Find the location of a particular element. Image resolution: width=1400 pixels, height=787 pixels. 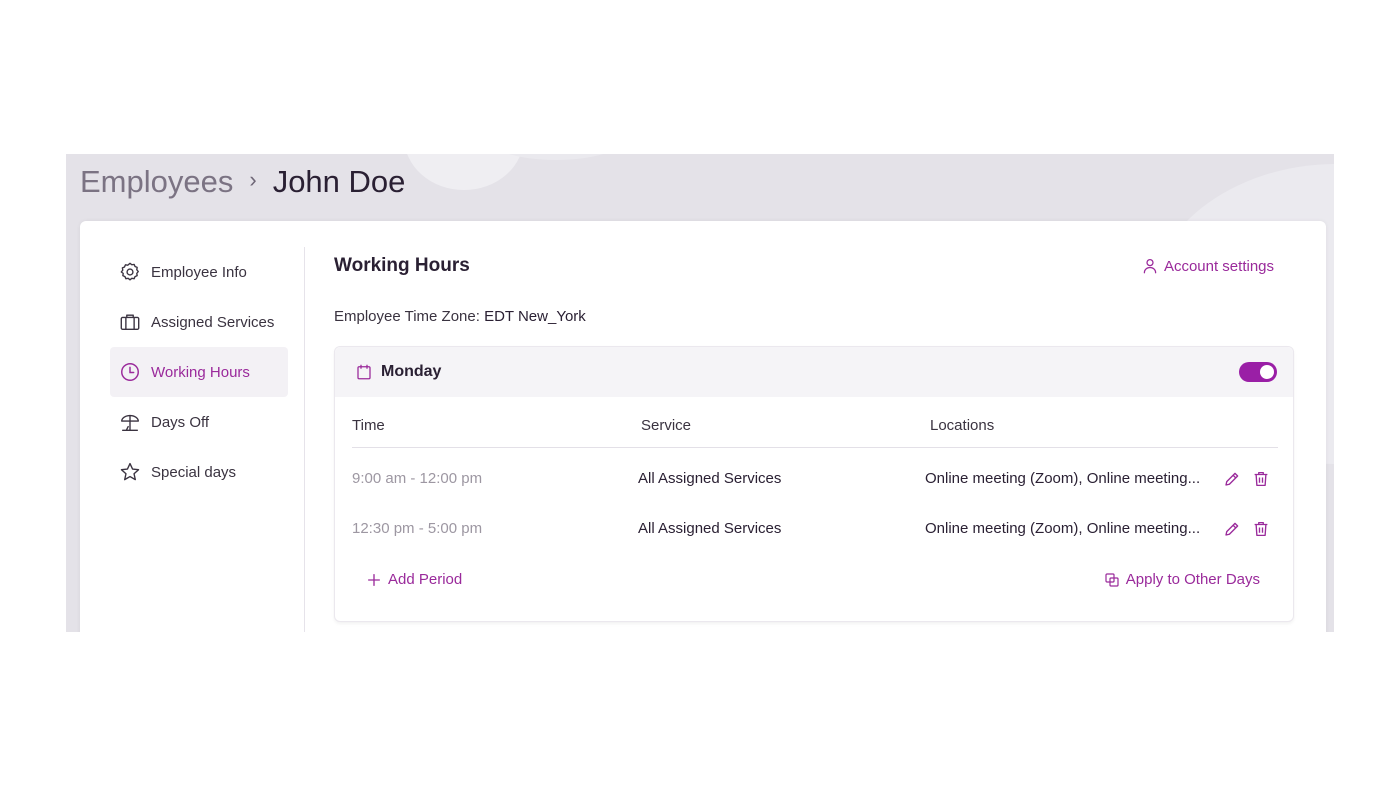

plus-icon is located at coordinates (374, 579).